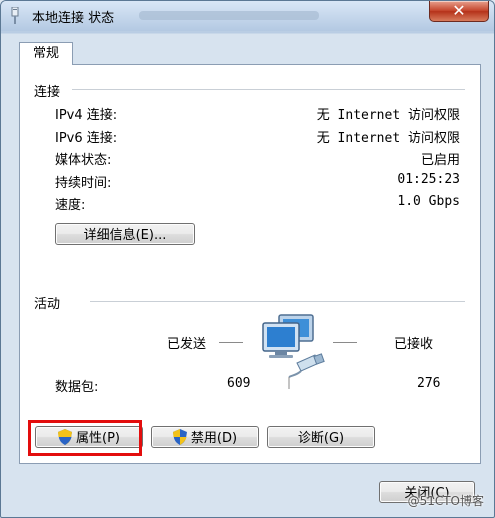 This screenshot has height=518, width=495. What do you see at coordinates (231, 342) in the screenshot?
I see `sent-connector-line` at bounding box center [231, 342].